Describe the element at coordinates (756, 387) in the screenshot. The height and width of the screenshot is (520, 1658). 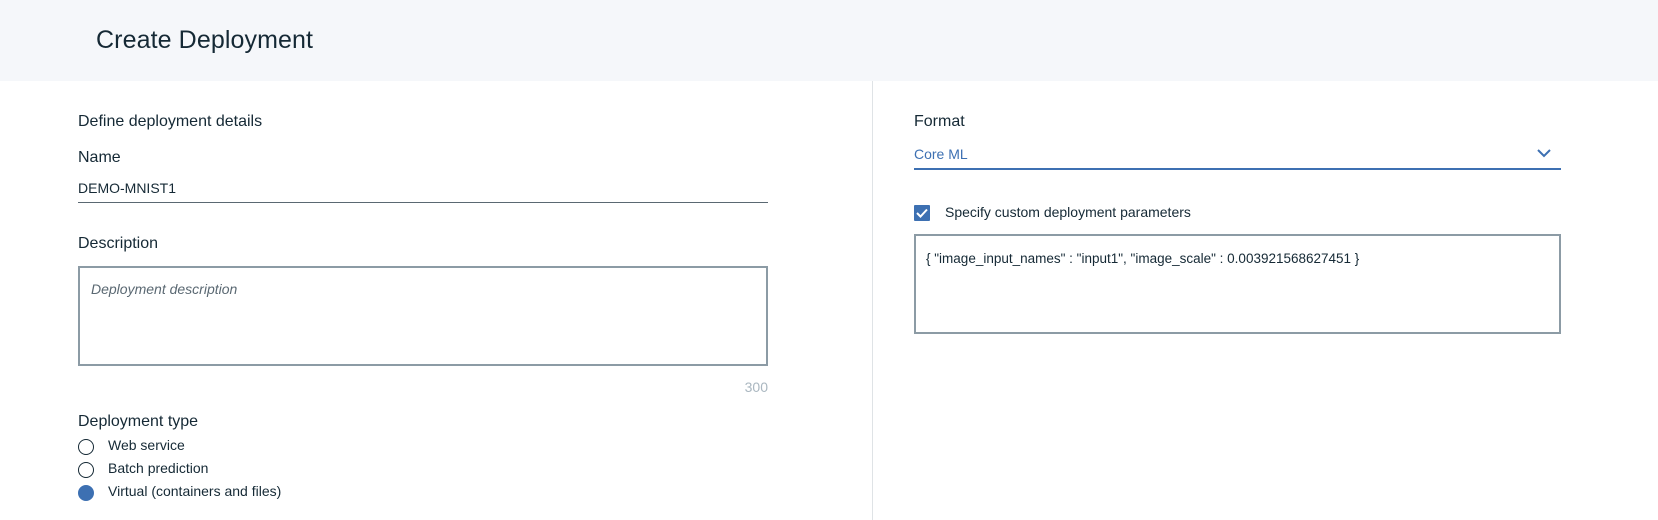
I see `description-char-counter: 300` at that location.